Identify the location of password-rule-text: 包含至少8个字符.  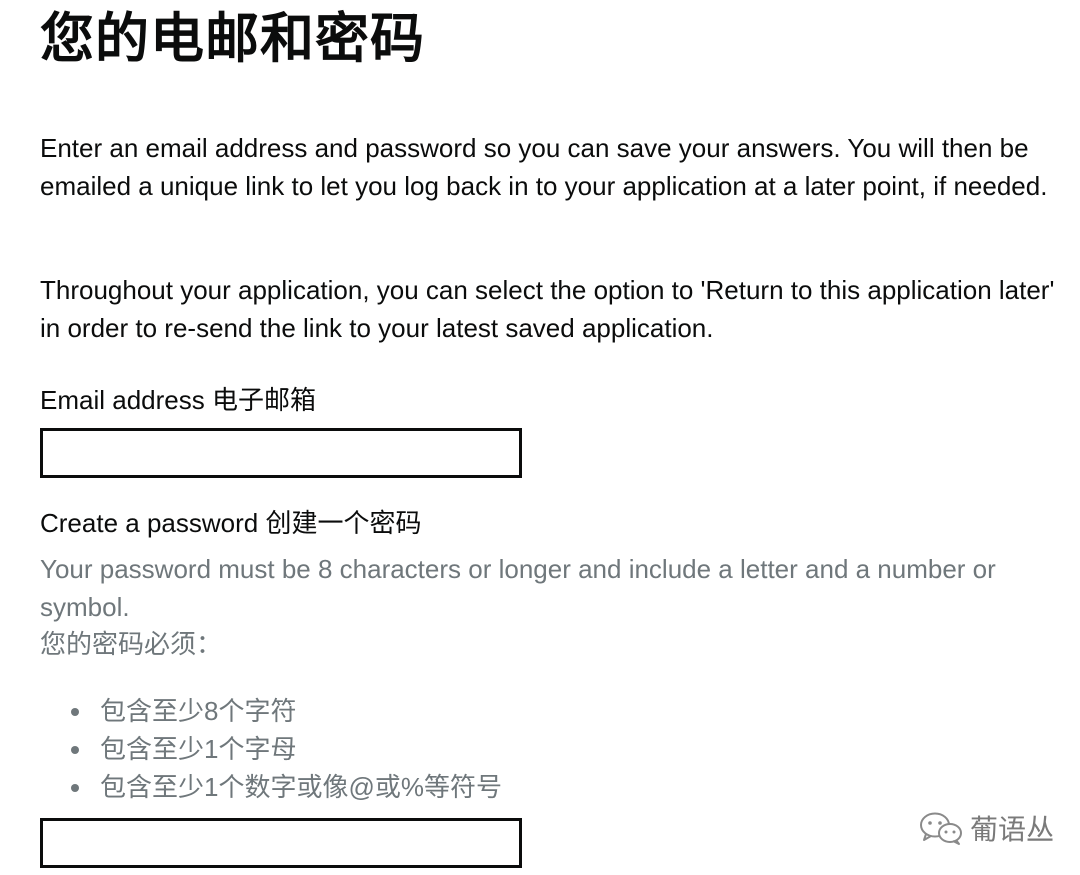
(198, 711).